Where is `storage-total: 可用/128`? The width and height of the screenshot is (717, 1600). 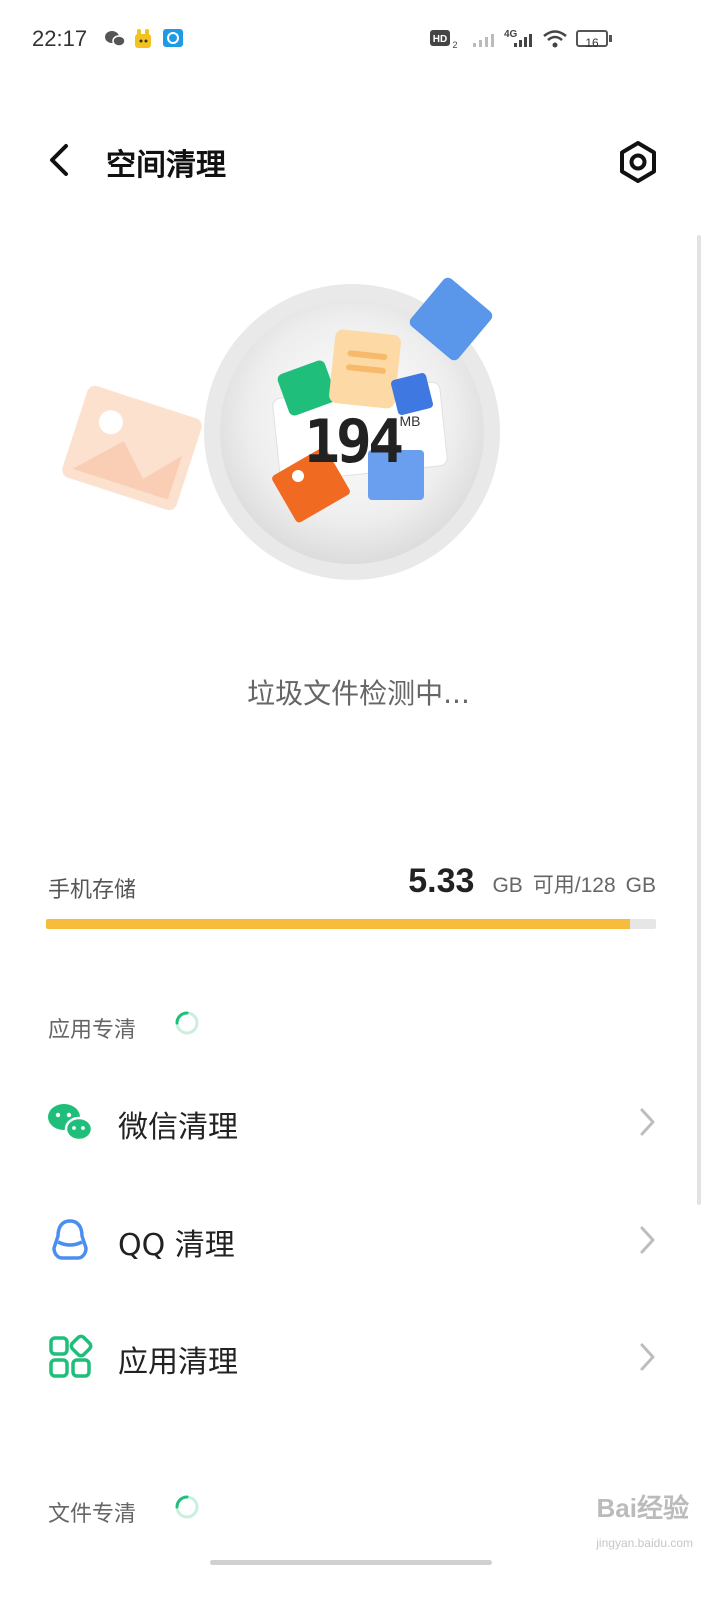 storage-total: 可用/128 is located at coordinates (574, 885).